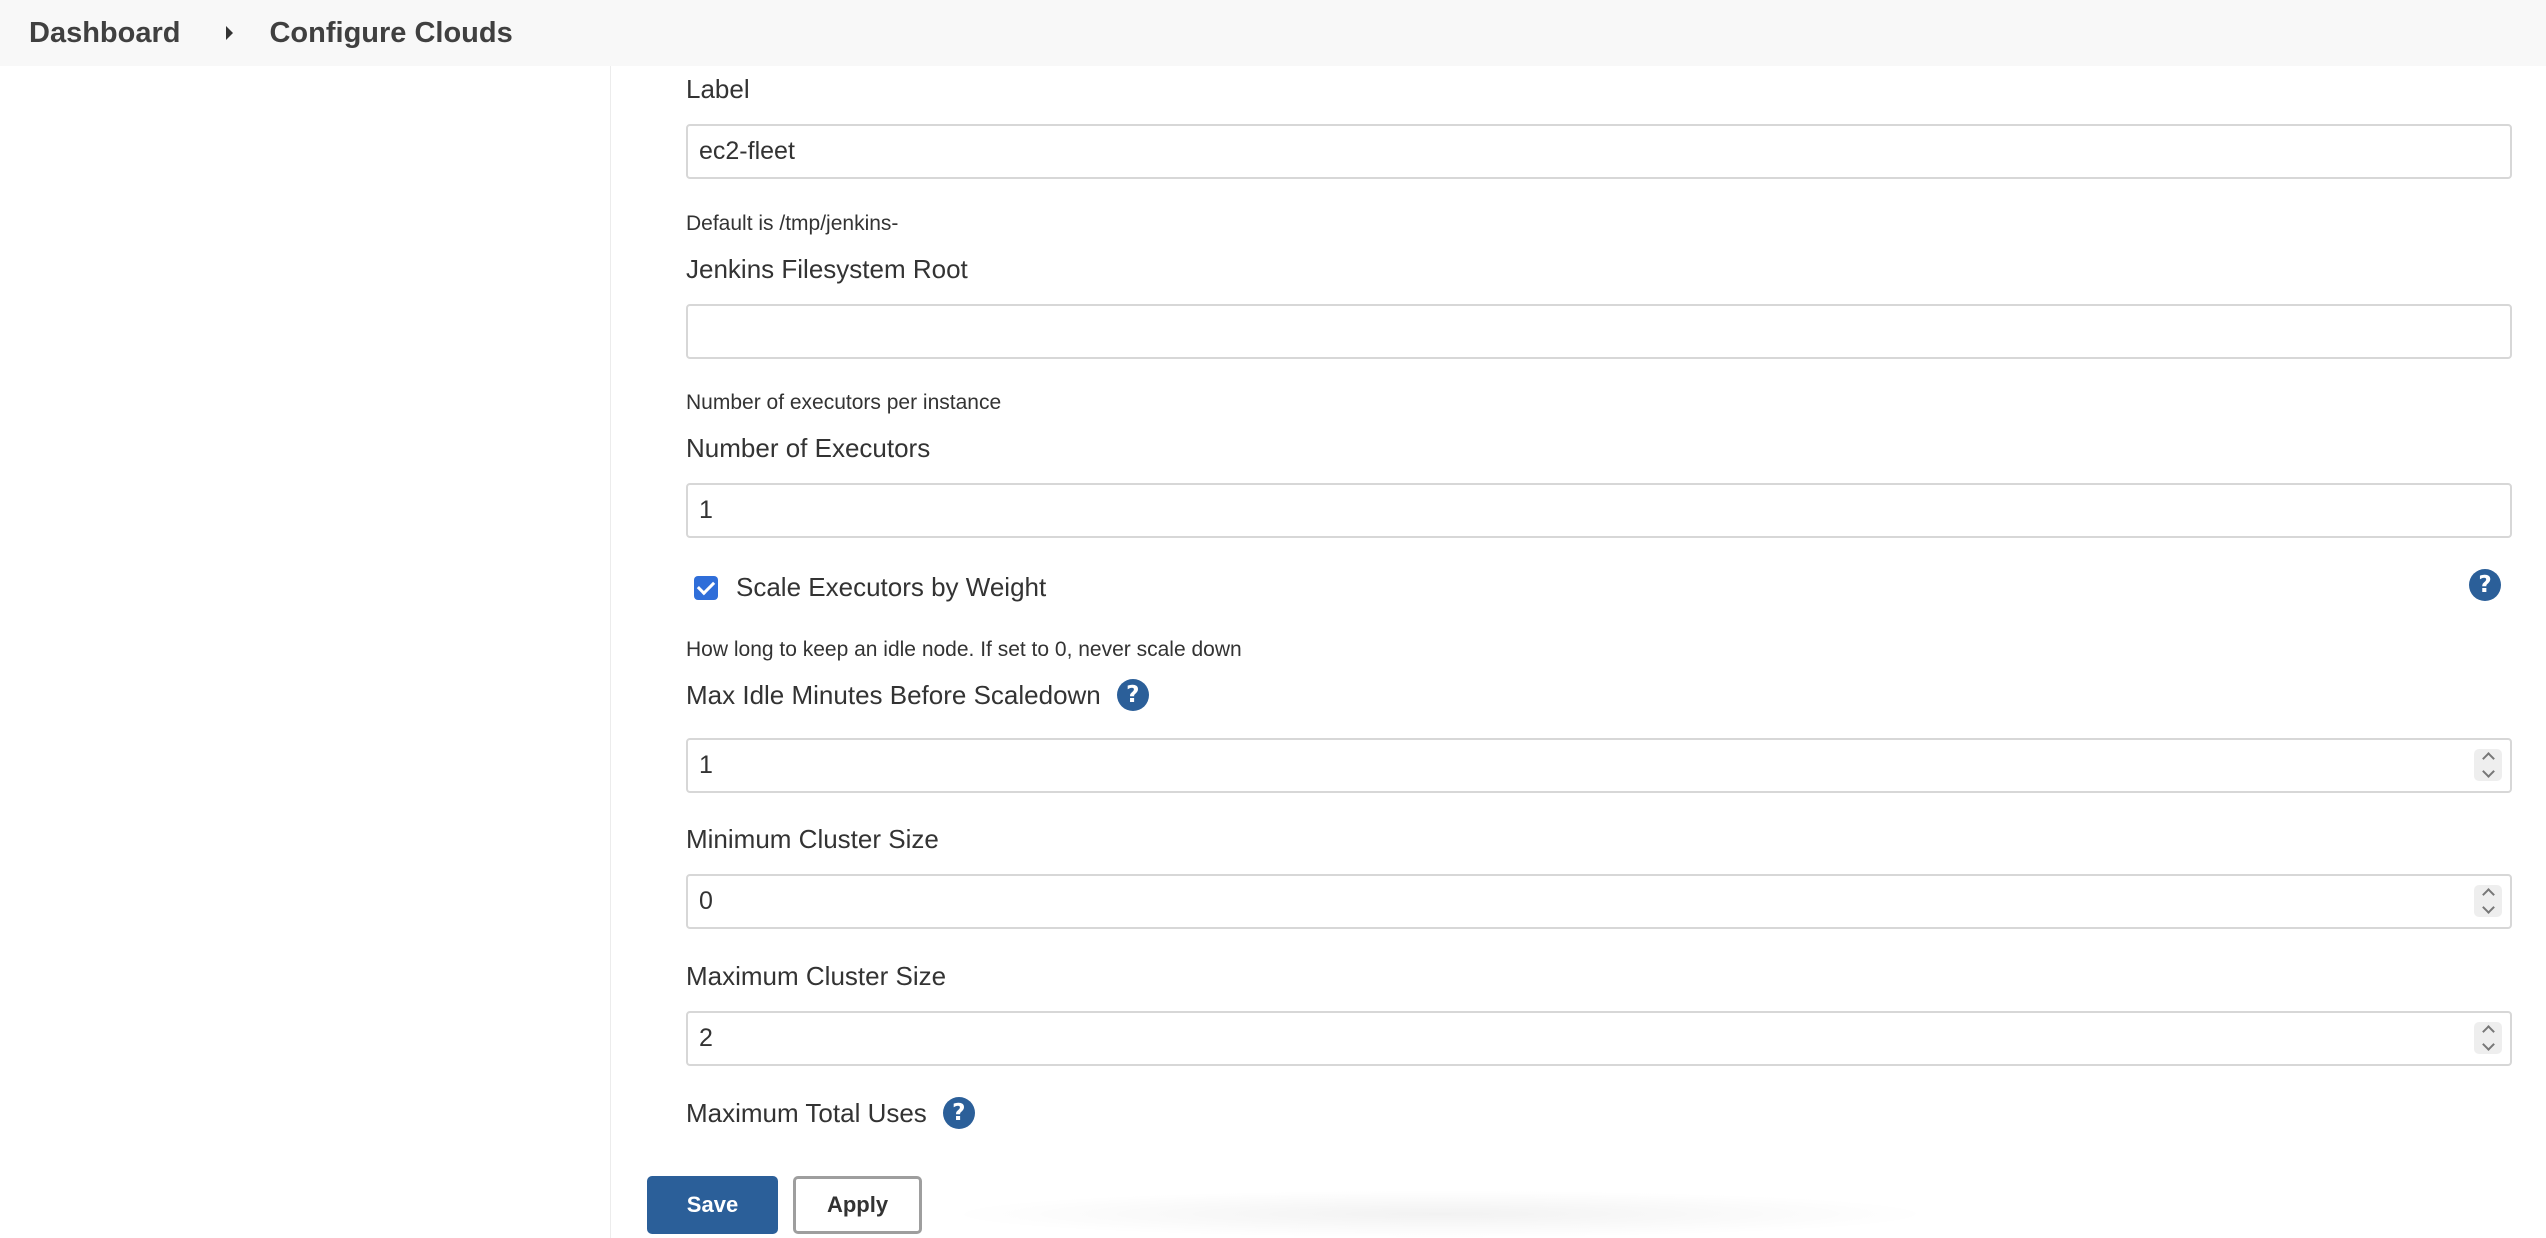  Describe the element at coordinates (844, 402) in the screenshot. I see `executors-description: Number of executors per instance` at that location.